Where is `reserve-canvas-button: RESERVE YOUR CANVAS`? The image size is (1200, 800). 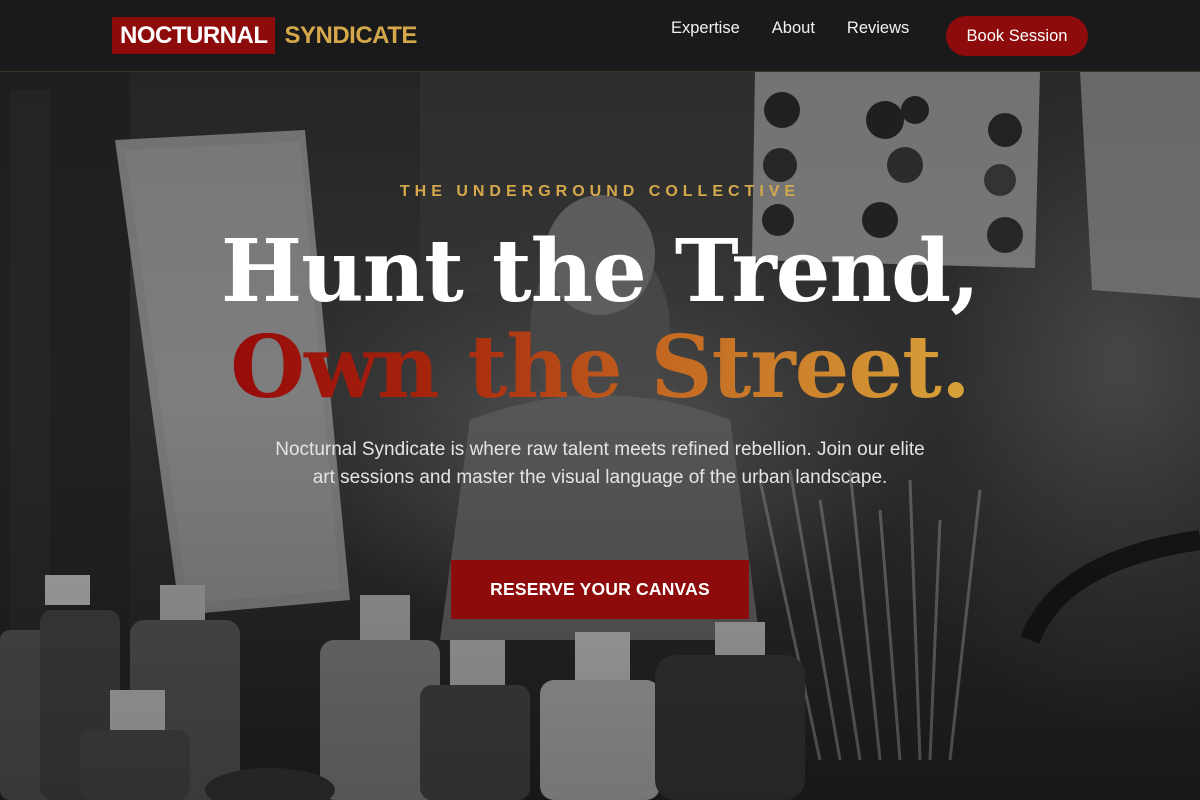
reserve-canvas-button: RESERVE YOUR CANVAS is located at coordinates (600, 589).